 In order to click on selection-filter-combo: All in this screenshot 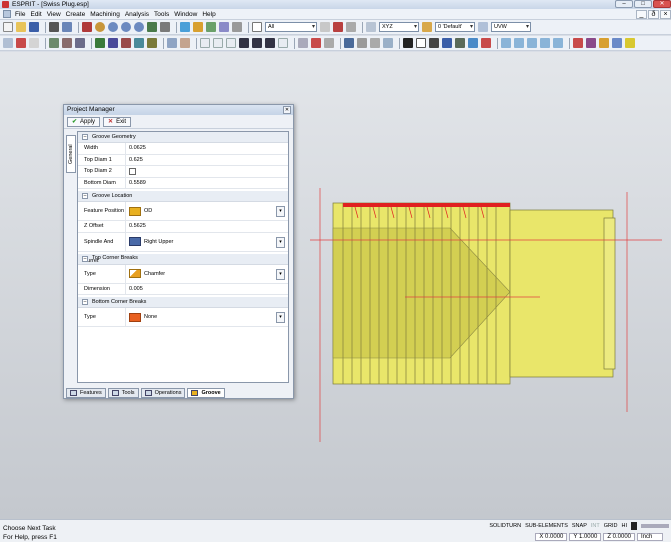, I will do `click(291, 27)`.